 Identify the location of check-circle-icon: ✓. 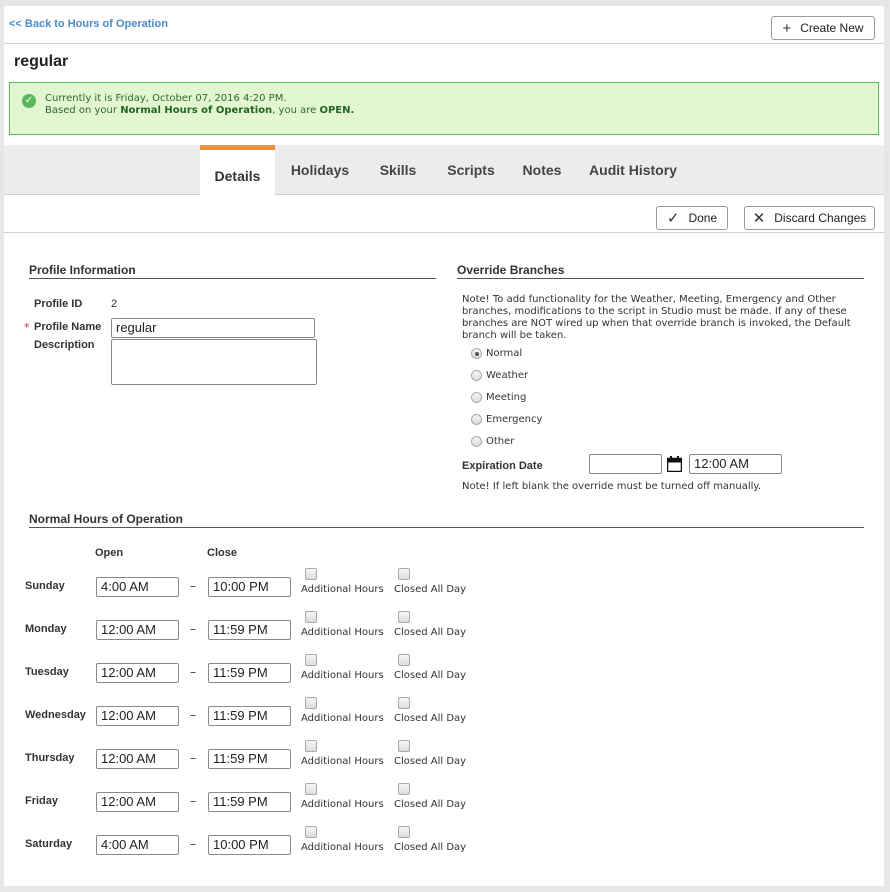
(29, 101).